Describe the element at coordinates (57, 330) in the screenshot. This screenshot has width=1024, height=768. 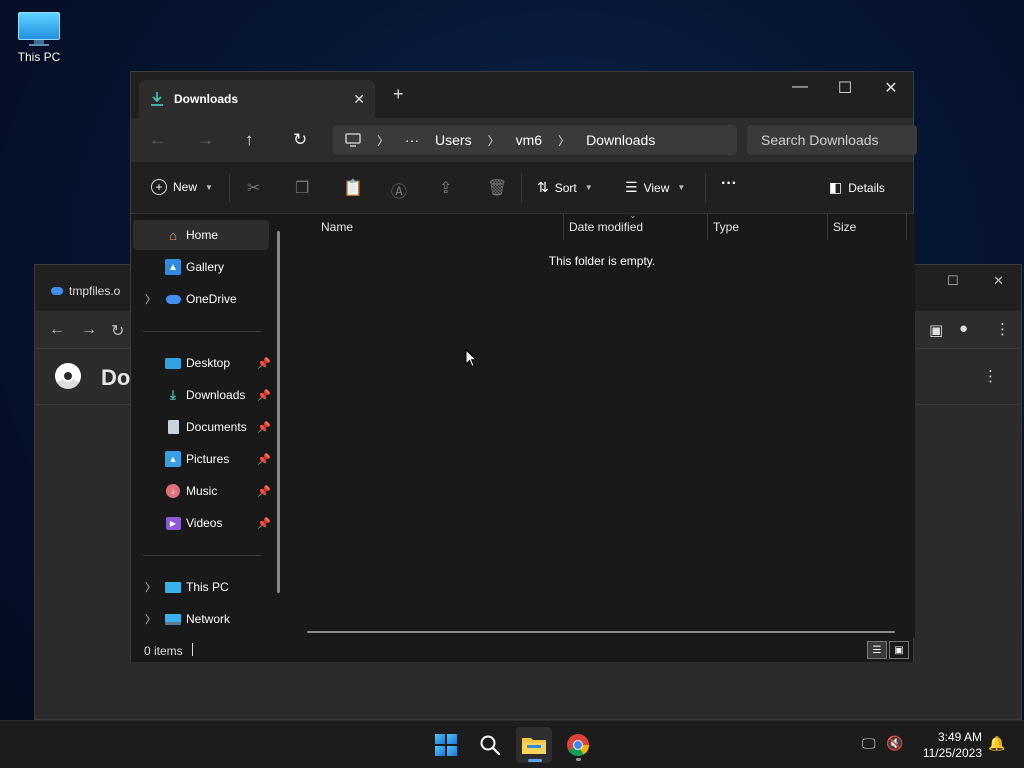
I see `browser-back-icon: ←` at that location.